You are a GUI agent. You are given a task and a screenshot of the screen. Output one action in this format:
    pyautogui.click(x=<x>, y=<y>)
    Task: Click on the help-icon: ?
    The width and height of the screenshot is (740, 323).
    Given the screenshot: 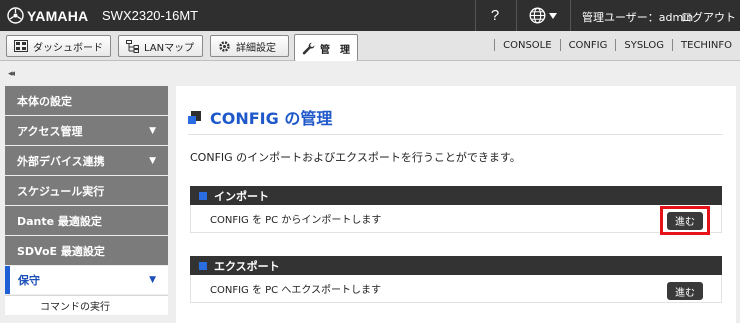 What is the action you would take?
    pyautogui.click(x=495, y=15)
    